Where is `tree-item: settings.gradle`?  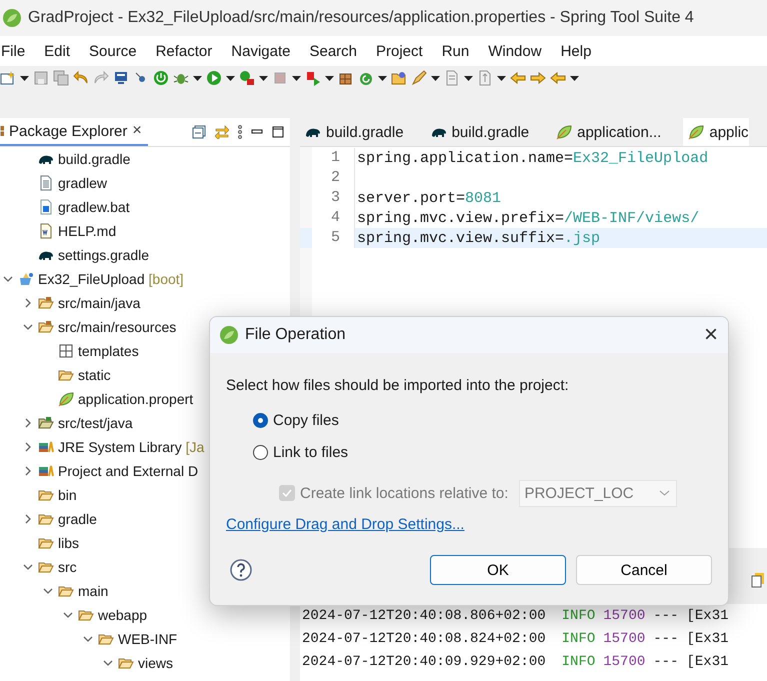 tree-item: settings.gradle is located at coordinates (145, 255).